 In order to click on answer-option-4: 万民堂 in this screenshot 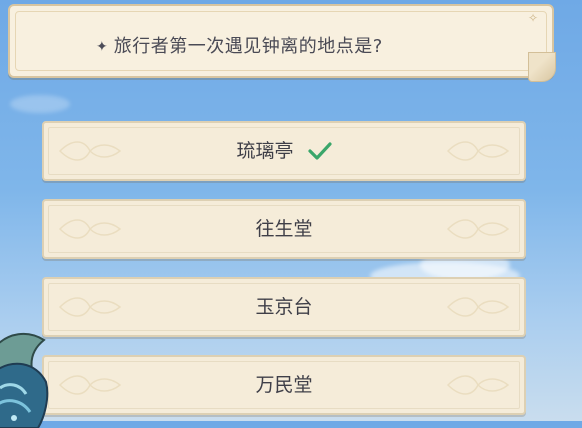, I will do `click(284, 385)`.